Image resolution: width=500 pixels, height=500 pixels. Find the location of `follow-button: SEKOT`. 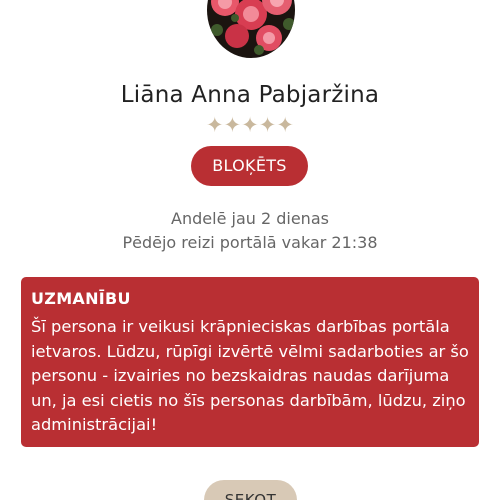

follow-button: SEKOT is located at coordinates (250, 490).